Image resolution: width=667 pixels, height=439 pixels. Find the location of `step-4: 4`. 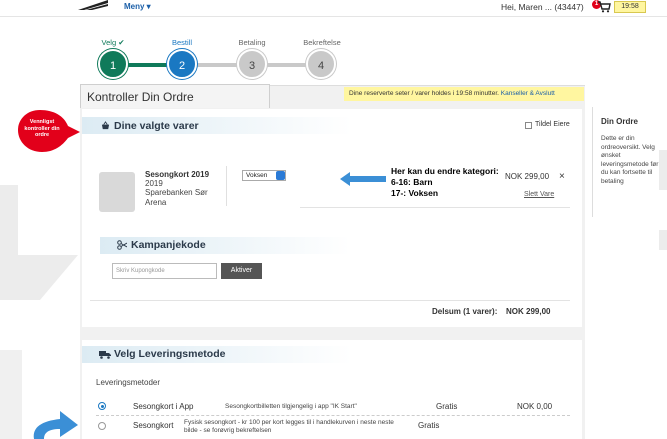

step-4: 4 is located at coordinates (321, 64).